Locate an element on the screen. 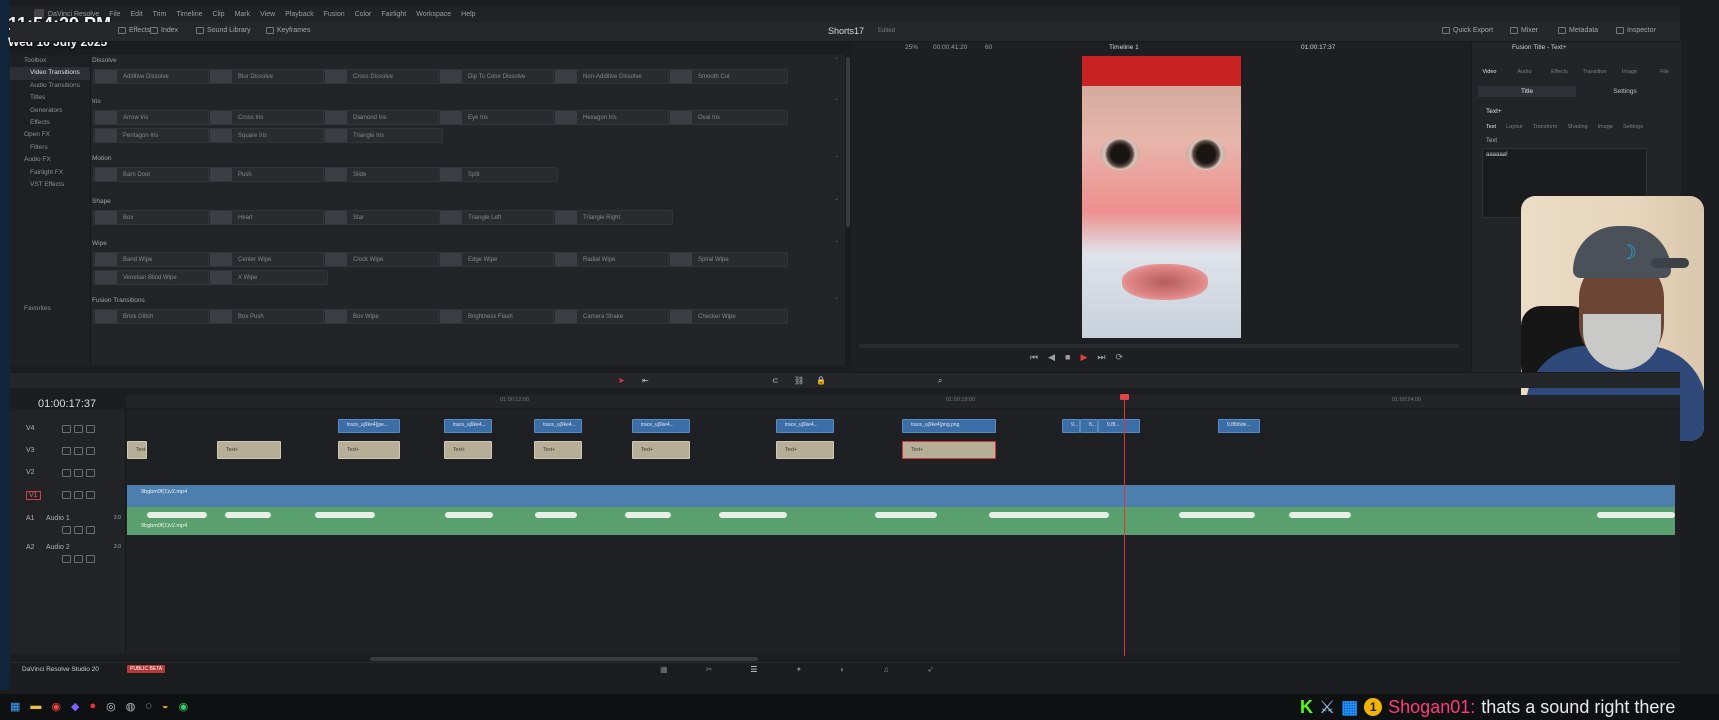 This screenshot has height=720, width=1719. mixer-button: Mixer is located at coordinates (1524, 30).